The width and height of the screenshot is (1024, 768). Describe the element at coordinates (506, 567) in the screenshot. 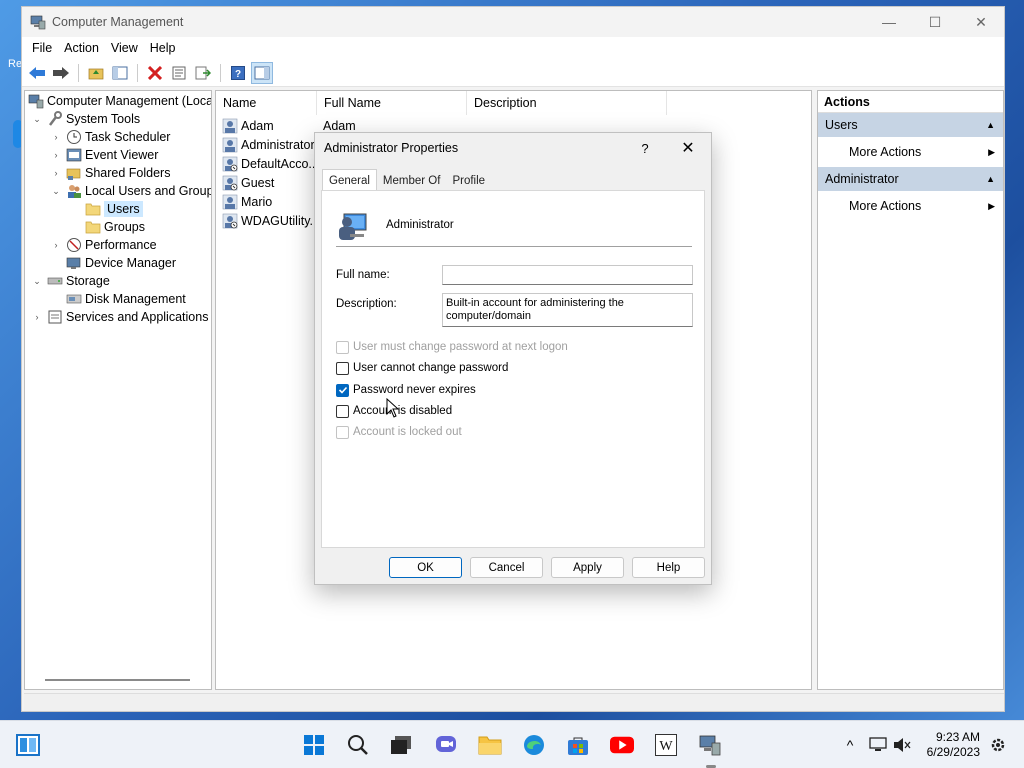

I see `cancel-button: Cancel` at that location.